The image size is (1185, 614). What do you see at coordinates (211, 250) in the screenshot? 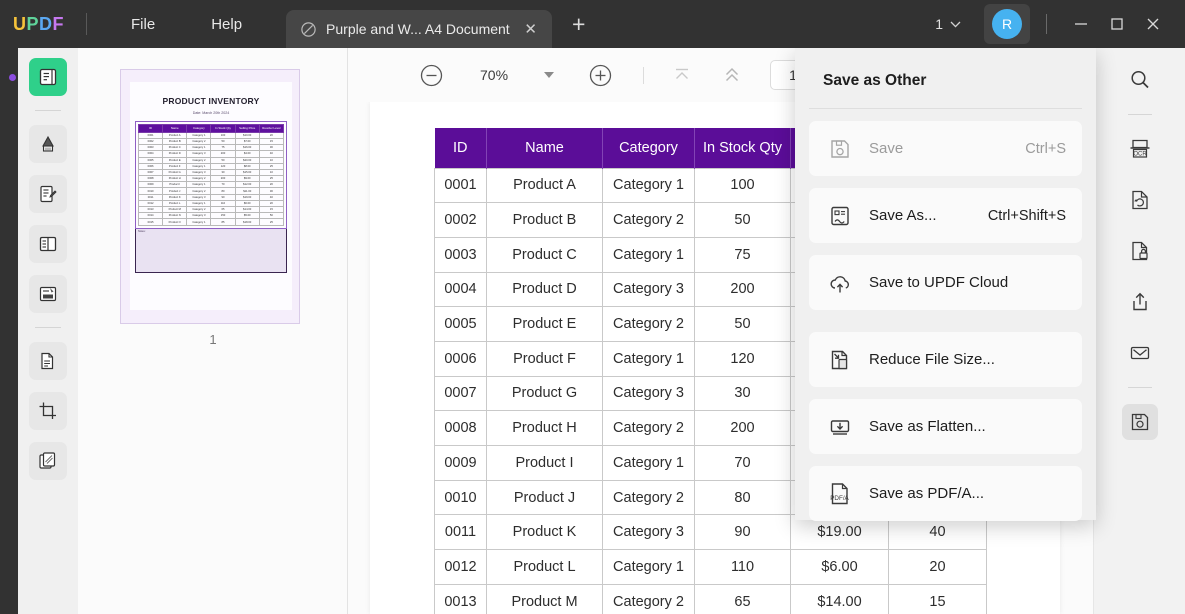
I see `thumbnail-notes-box: Notes:` at bounding box center [211, 250].